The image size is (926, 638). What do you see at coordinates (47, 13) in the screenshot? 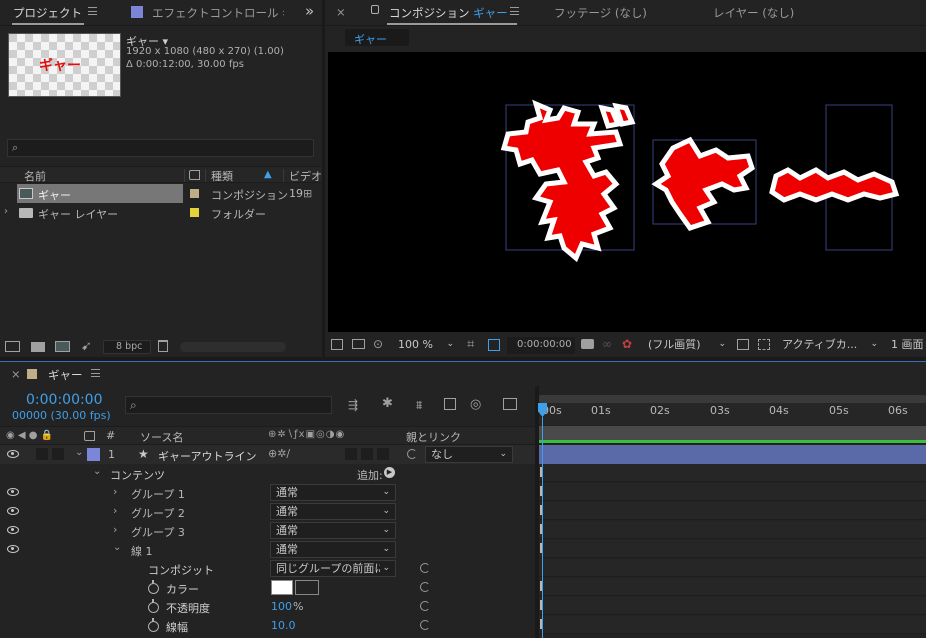
I see `tab-project: プロジェクト` at bounding box center [47, 13].